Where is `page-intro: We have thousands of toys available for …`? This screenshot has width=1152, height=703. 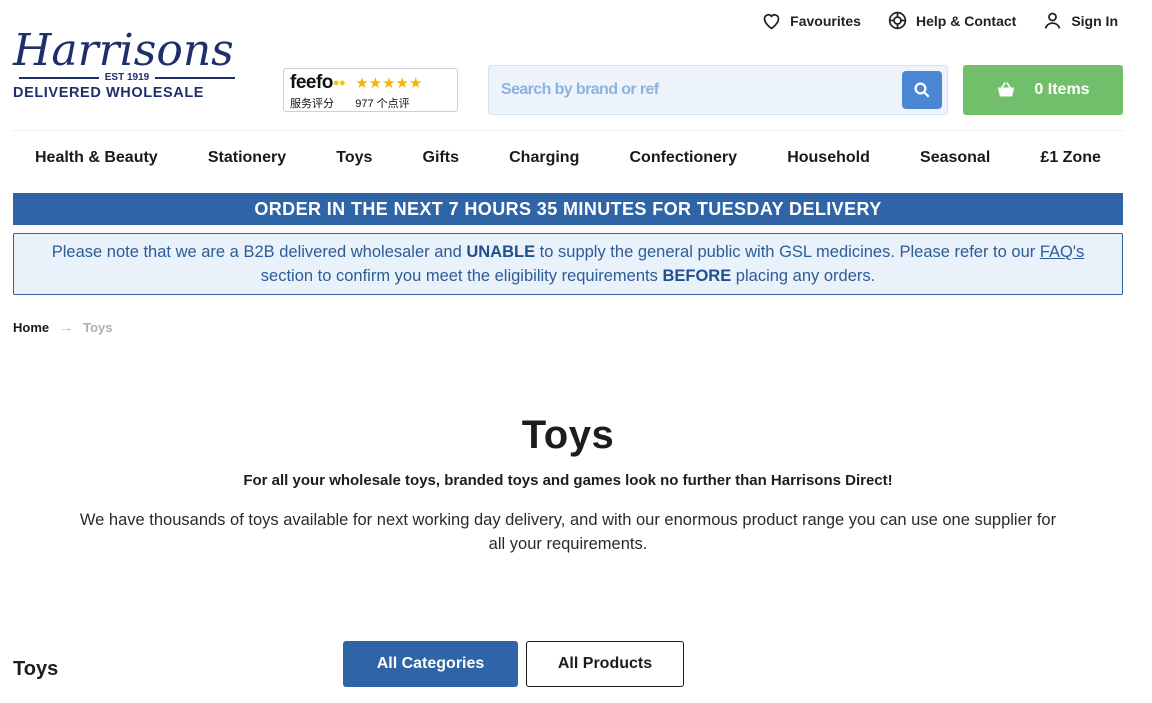 page-intro: We have thousands of toys available for … is located at coordinates (568, 532).